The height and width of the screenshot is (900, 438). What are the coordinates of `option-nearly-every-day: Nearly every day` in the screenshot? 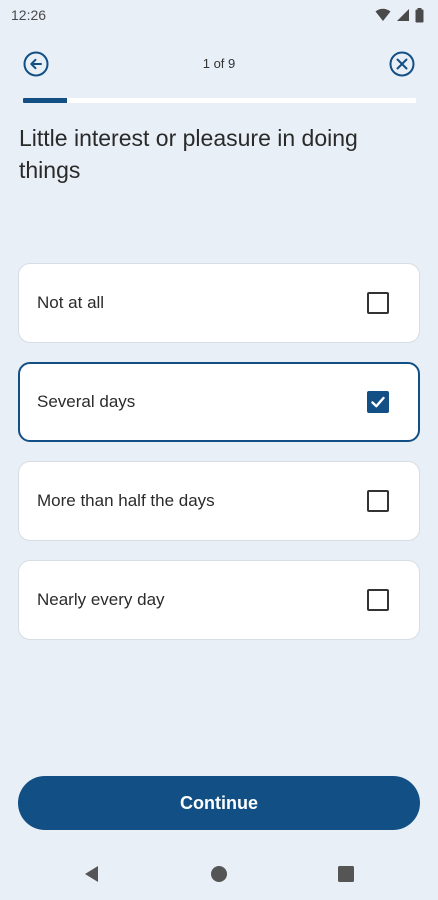 It's located at (219, 600).